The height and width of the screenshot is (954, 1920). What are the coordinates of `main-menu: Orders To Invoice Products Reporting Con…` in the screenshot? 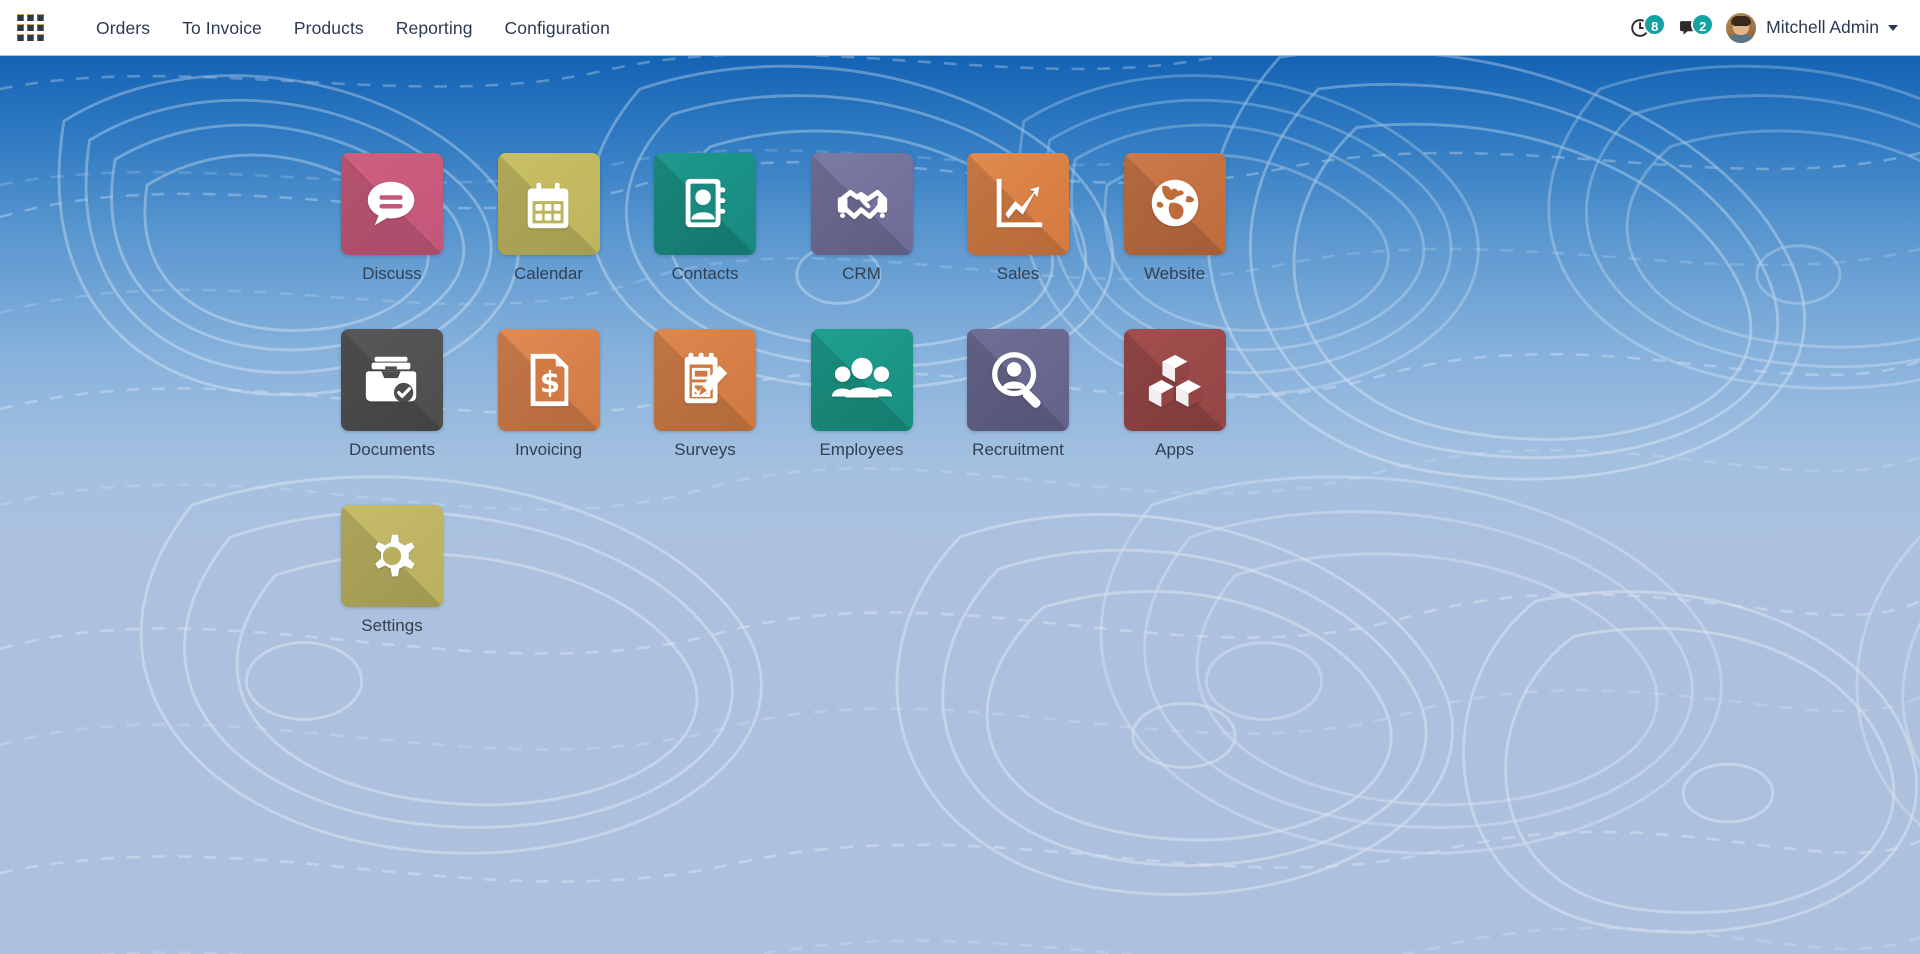 It's located at (353, 28).